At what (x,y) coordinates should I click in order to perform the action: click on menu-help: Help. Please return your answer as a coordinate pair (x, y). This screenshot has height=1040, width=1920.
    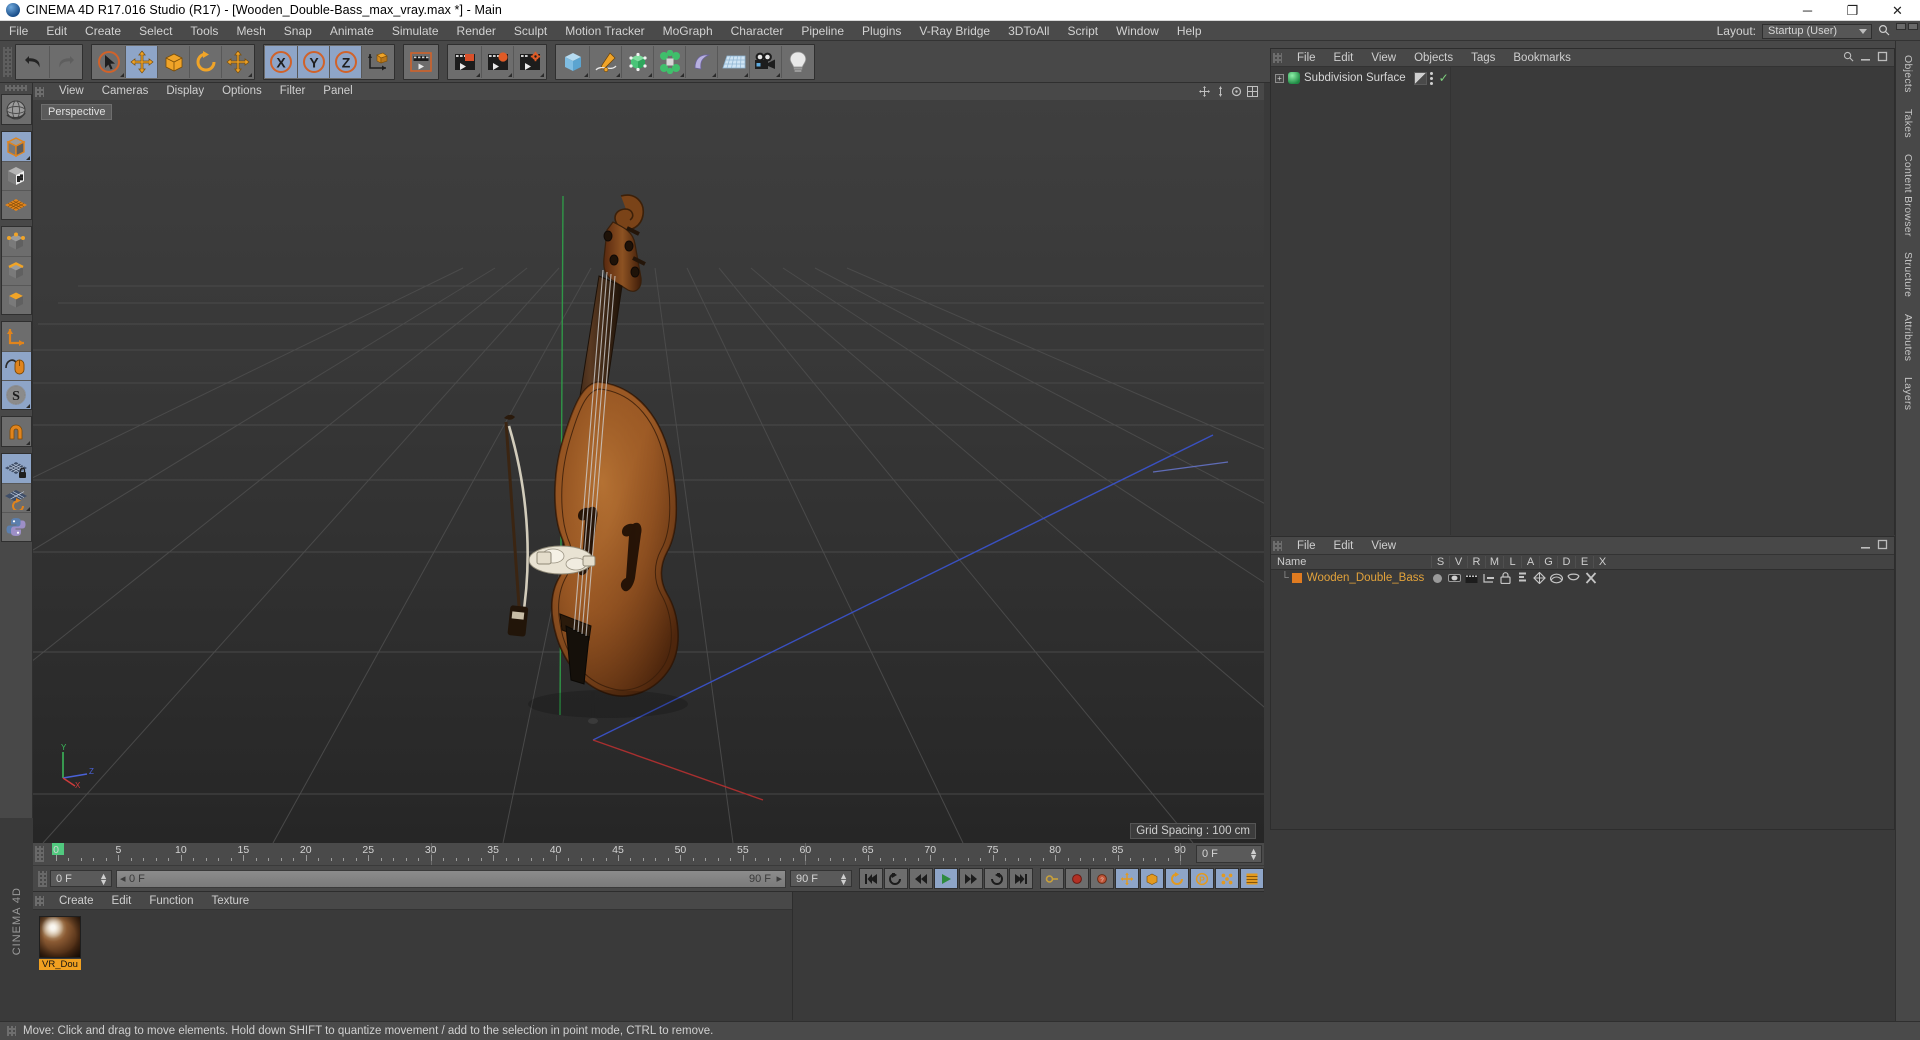
    Looking at the image, I should click on (1189, 31).